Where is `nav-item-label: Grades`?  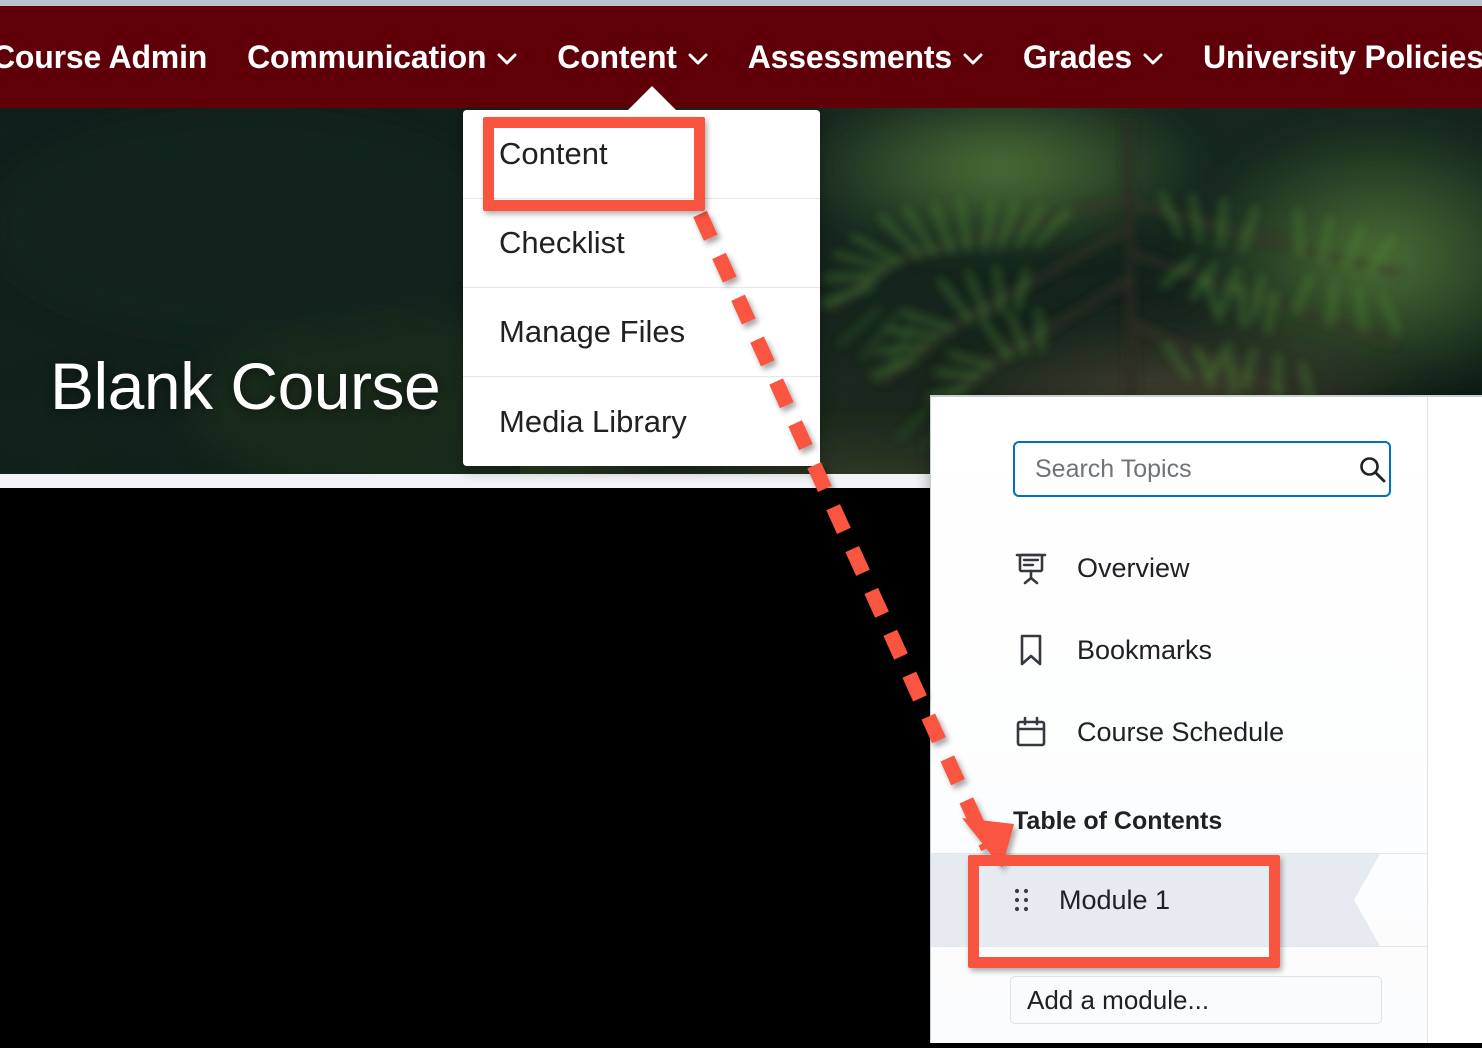 nav-item-label: Grades is located at coordinates (1077, 57).